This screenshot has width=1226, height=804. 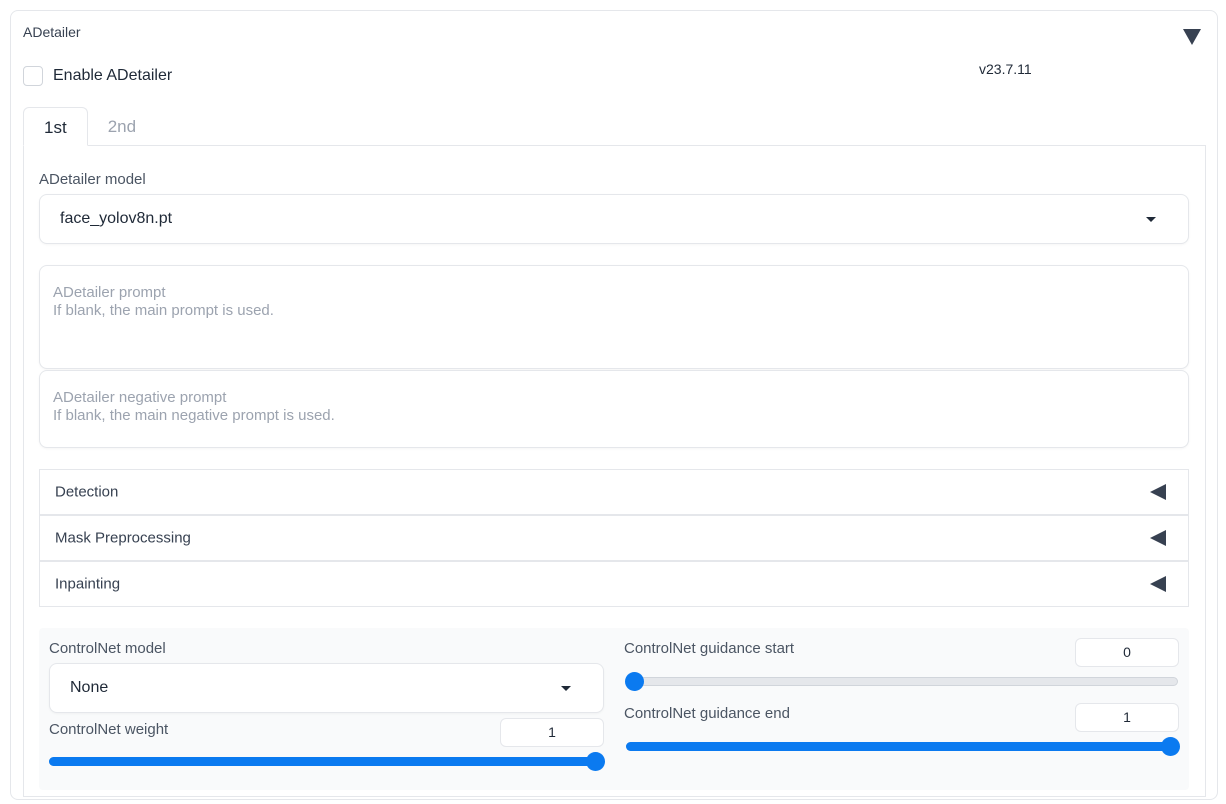 What do you see at coordinates (123, 538) in the screenshot?
I see `accordion-mask-preprocessing-label: Mask Preprocessing` at bounding box center [123, 538].